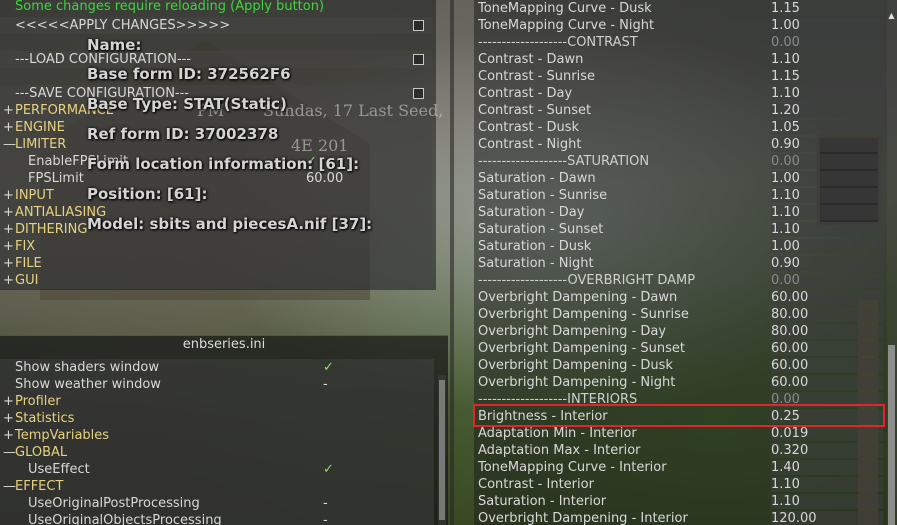 This screenshot has width=897, height=525. I want to click on category-gui: + GUI, so click(216, 280).